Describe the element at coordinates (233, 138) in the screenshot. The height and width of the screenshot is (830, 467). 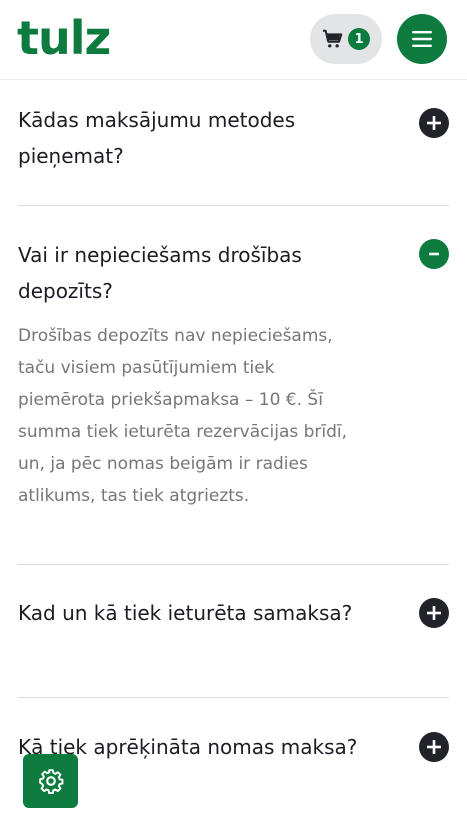
I see `faq-question: Kādas maksājumu metodes pieņemat?` at that location.